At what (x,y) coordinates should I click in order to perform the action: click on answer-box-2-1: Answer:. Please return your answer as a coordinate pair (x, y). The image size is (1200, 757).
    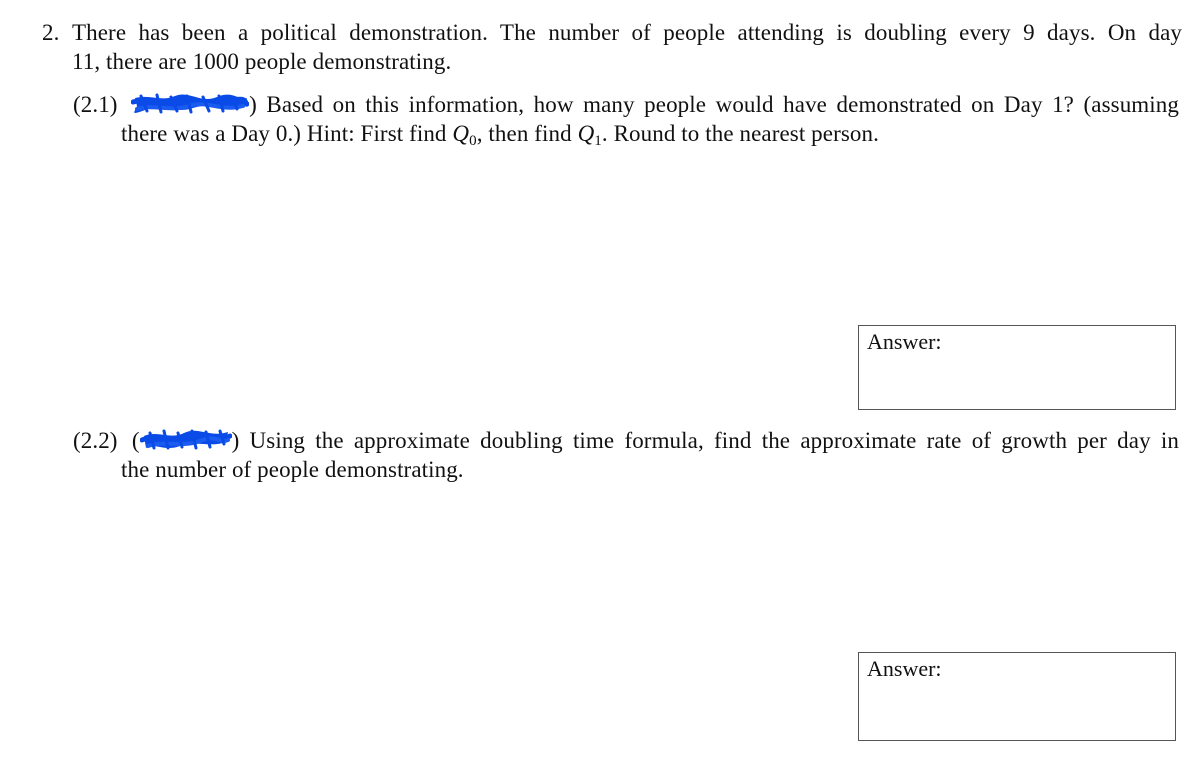
    Looking at the image, I should click on (1017, 367).